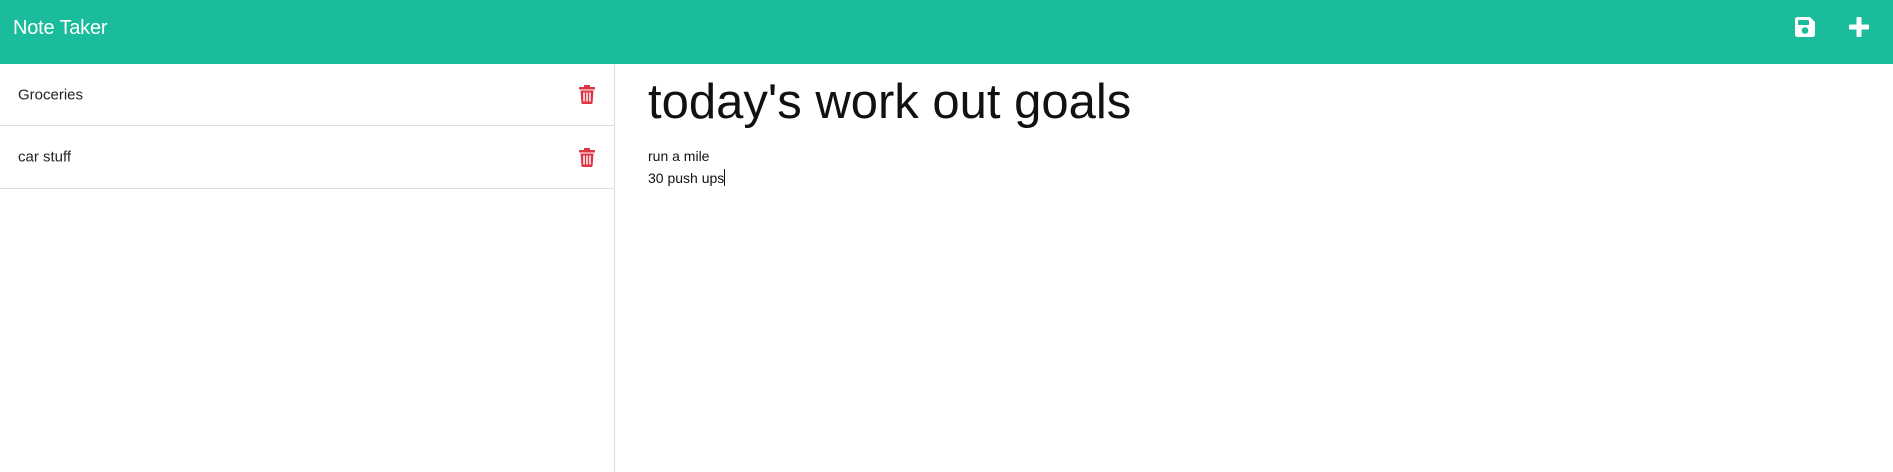  What do you see at coordinates (725, 177) in the screenshot?
I see `text-cursor` at bounding box center [725, 177].